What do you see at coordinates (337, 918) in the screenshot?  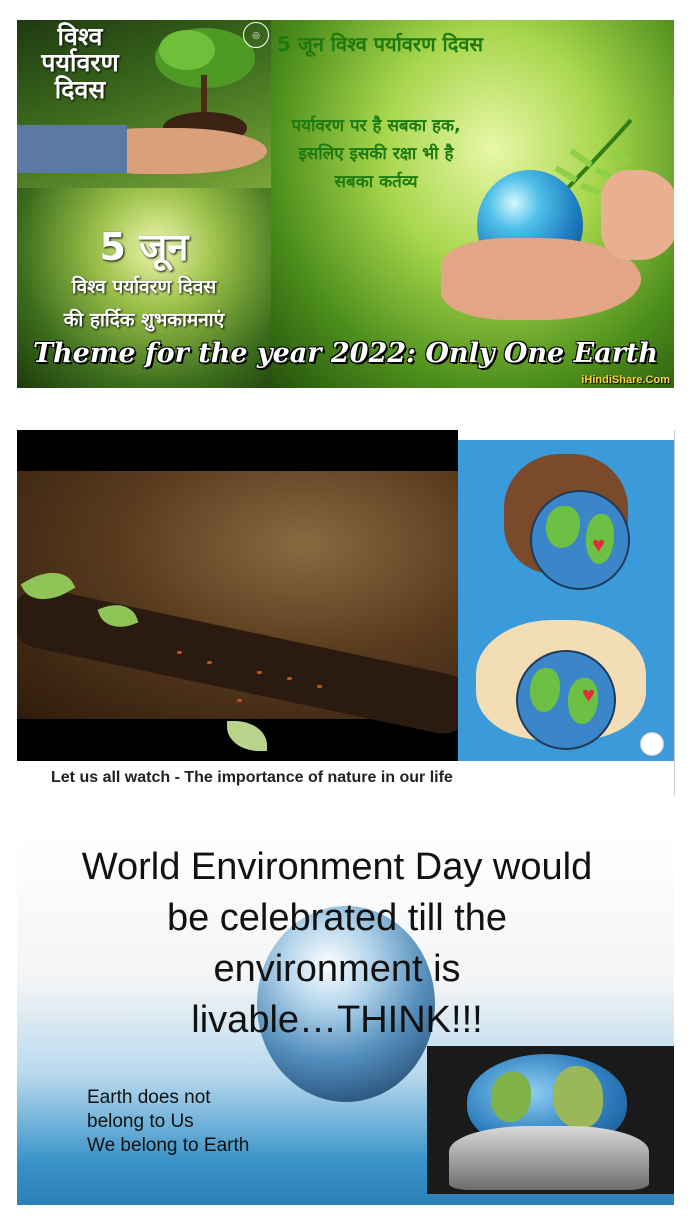 I see `headline-line: be celebrated till the` at bounding box center [337, 918].